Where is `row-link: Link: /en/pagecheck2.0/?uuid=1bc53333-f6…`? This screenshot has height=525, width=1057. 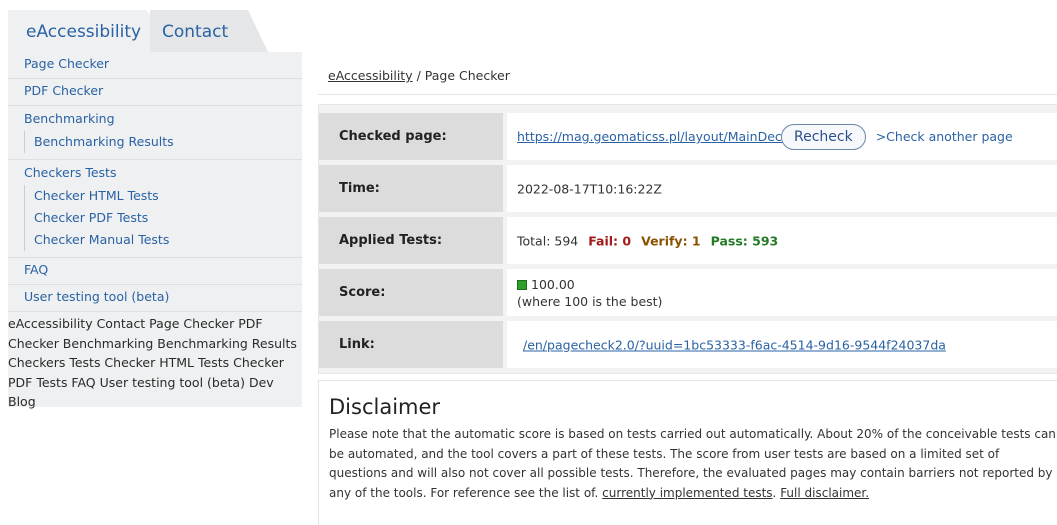 row-link: Link: /en/pagecheck2.0/?uuid=1bc53333-f6… is located at coordinates (688, 344).